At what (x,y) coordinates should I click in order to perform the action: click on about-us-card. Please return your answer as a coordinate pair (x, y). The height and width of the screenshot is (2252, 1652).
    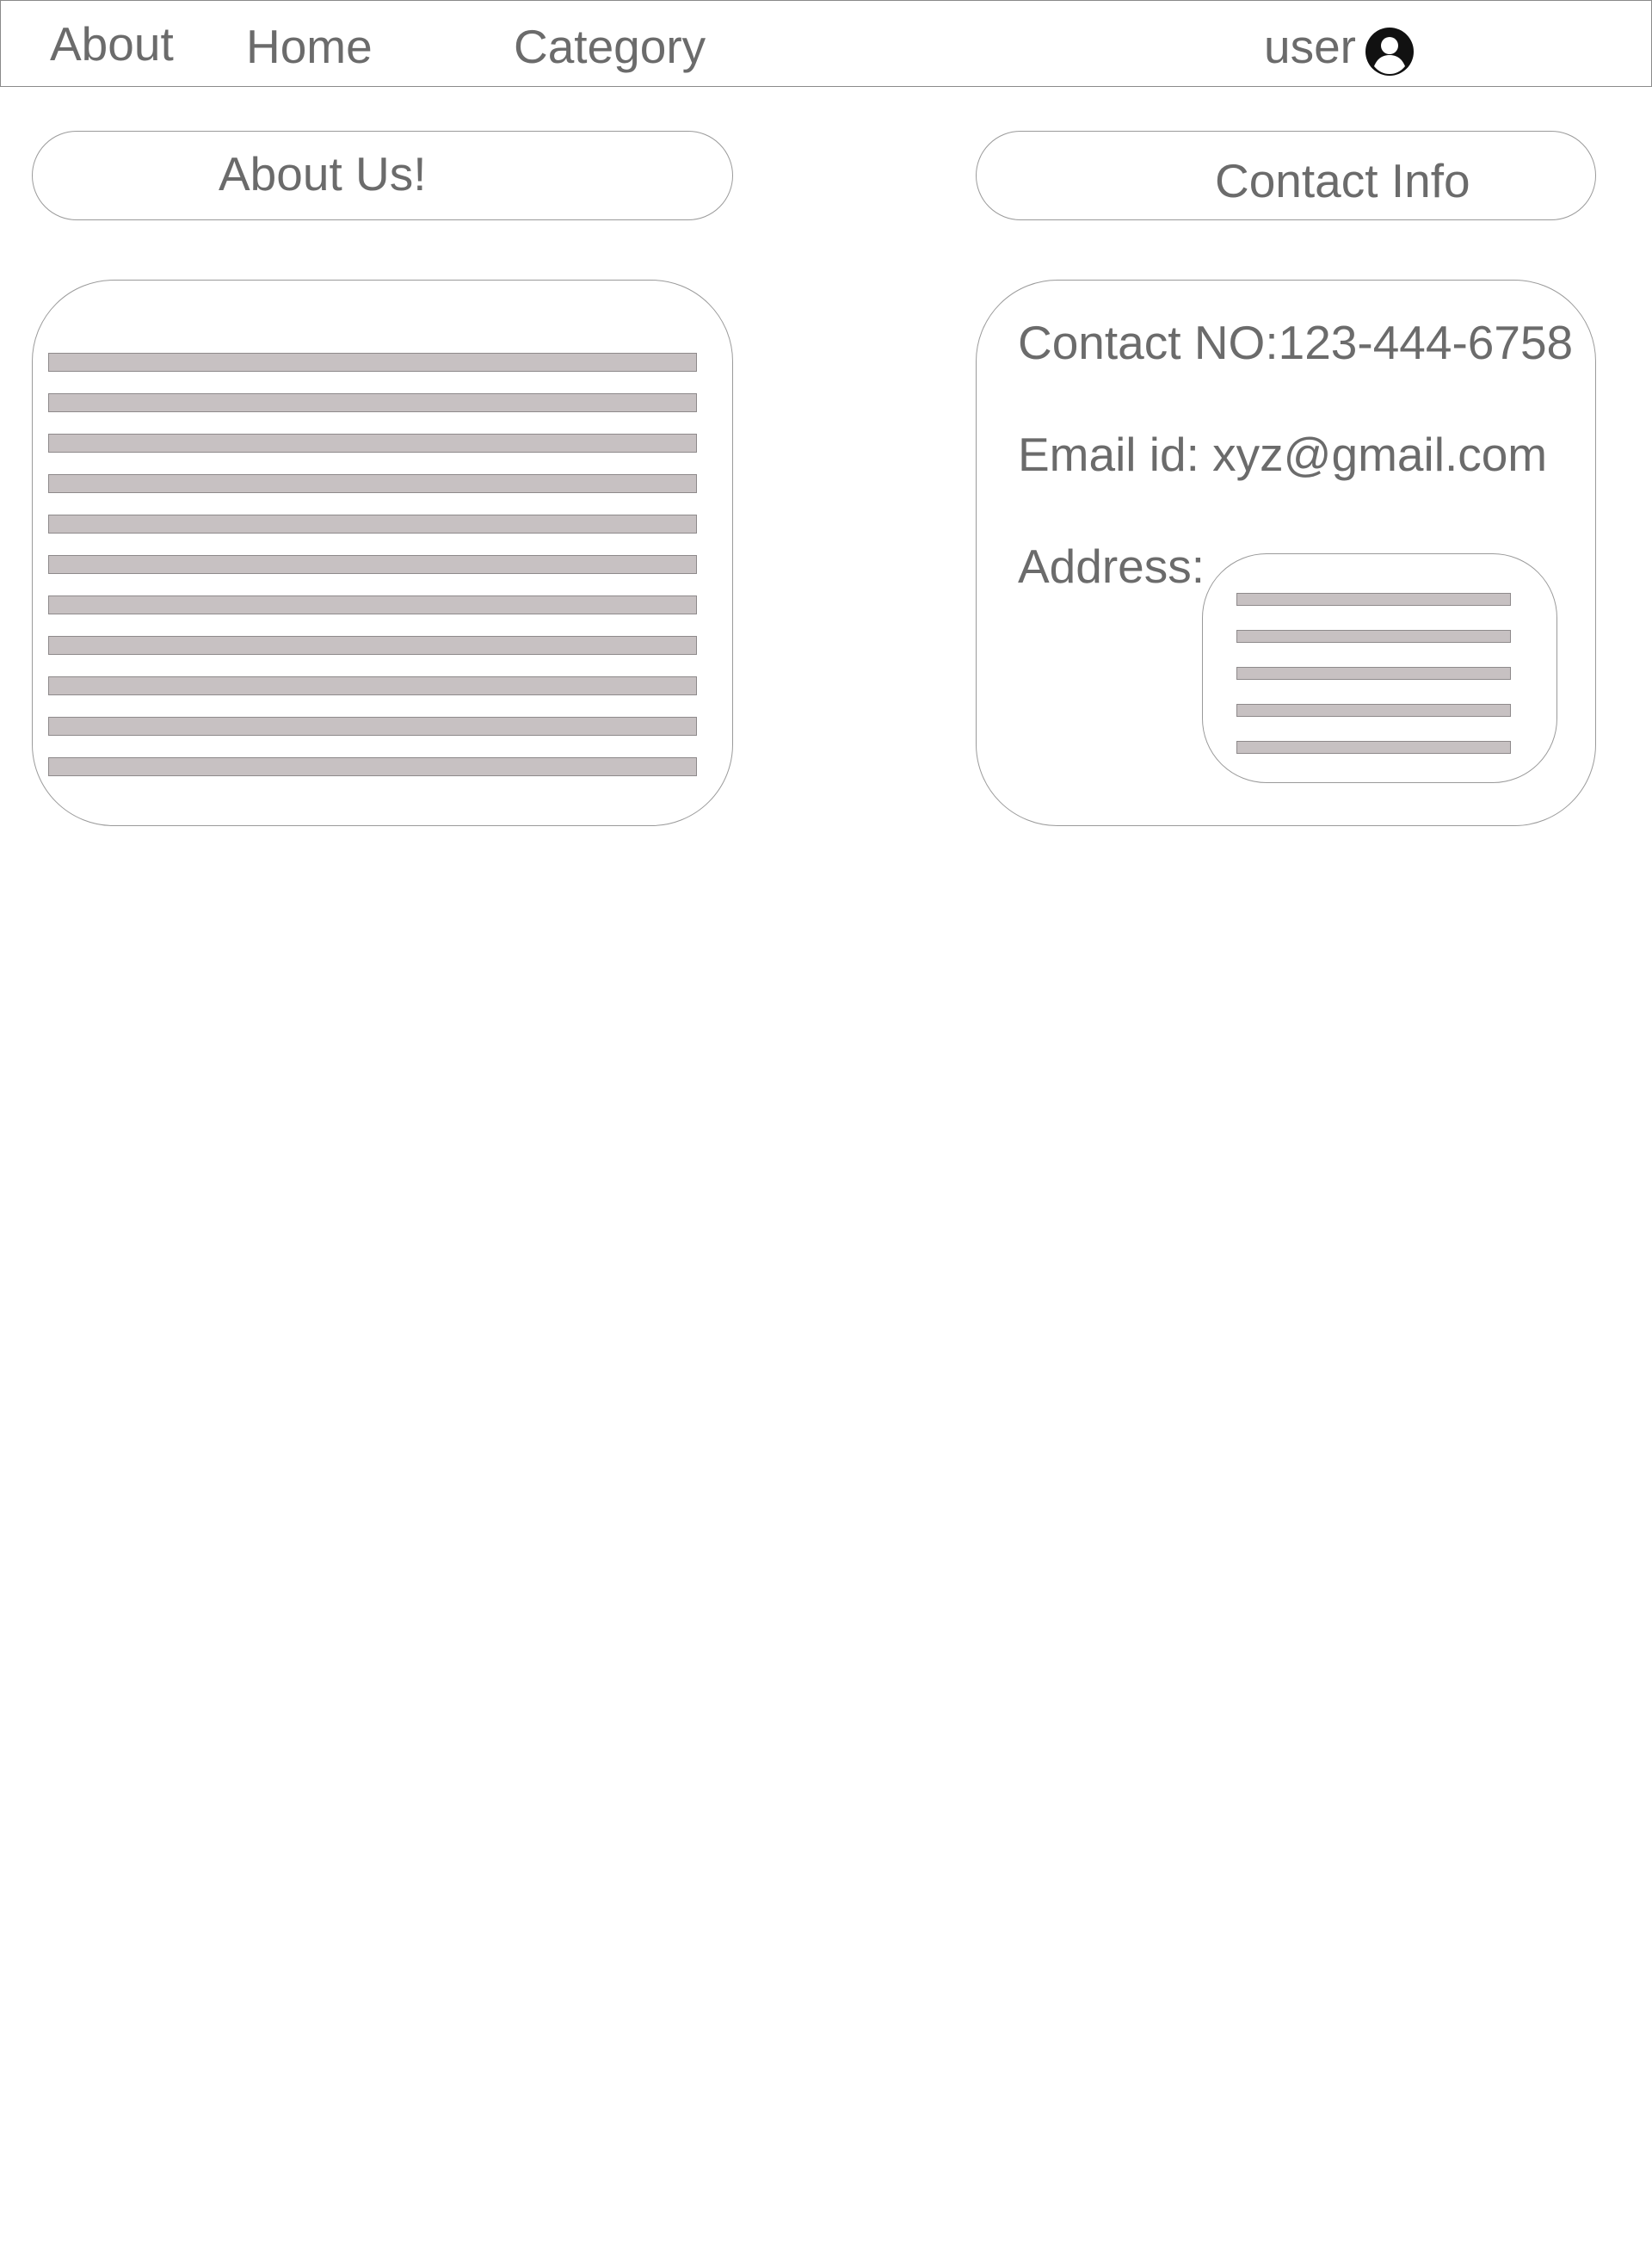
    Looking at the image, I should click on (382, 553).